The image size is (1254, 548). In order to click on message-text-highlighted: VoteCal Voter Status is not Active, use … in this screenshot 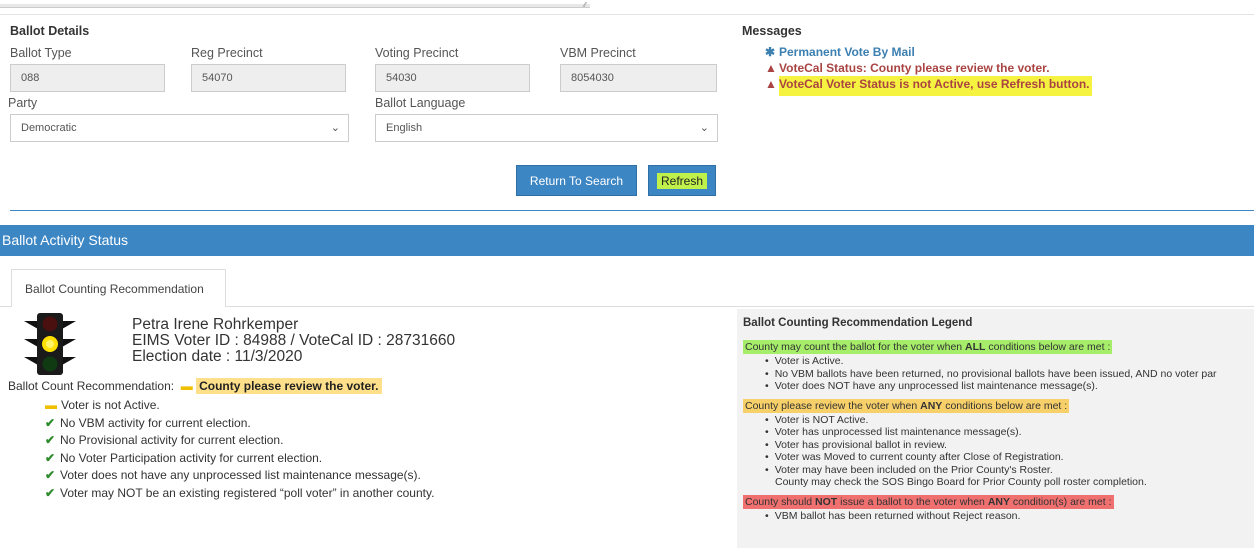, I will do `click(935, 85)`.